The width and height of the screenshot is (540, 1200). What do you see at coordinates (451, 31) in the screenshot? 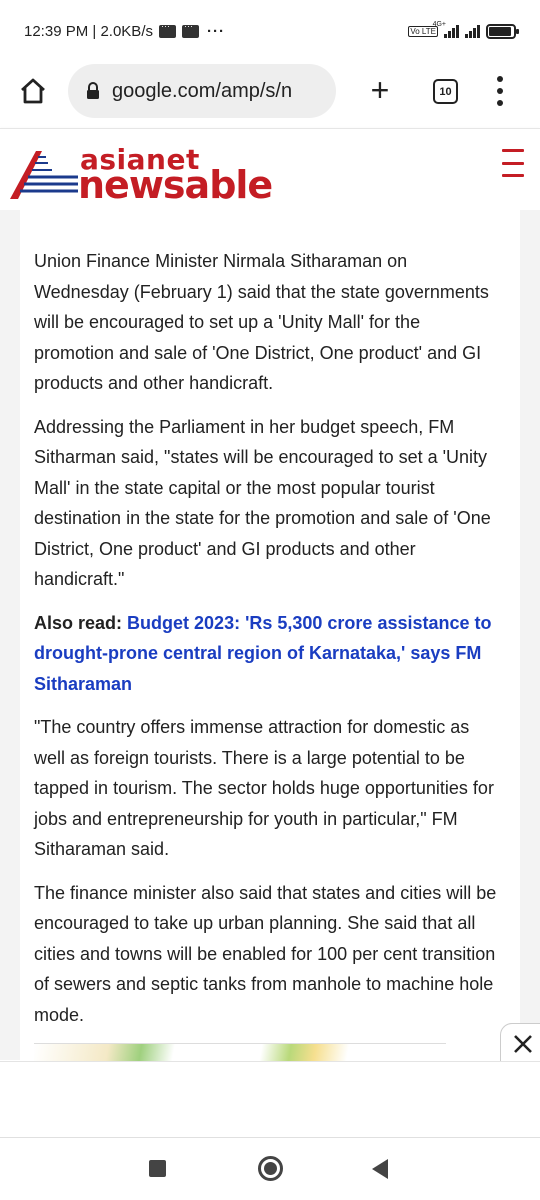
I see `signal-icon` at bounding box center [451, 31].